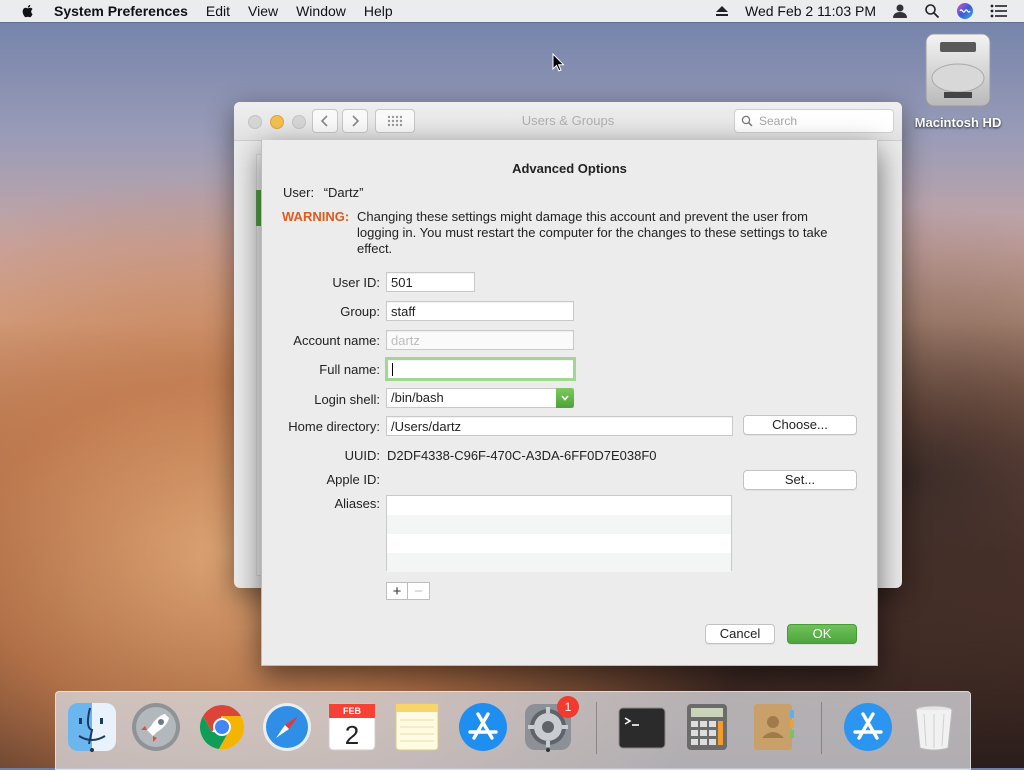 The width and height of the screenshot is (1024, 770). I want to click on dock-calculator, so click(707, 727).